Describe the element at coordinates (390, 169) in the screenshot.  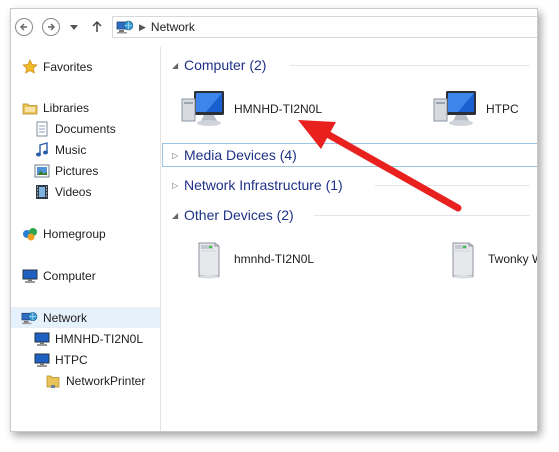
I see `annotation-arrow-shaft` at that location.